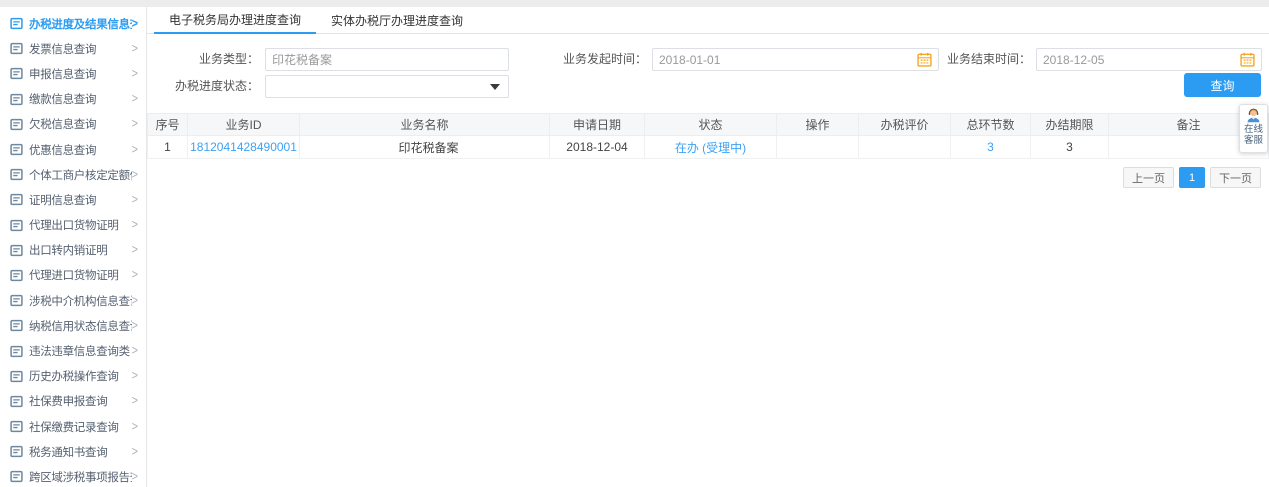 The width and height of the screenshot is (1269, 487). I want to click on sidebar-item-label: 纳税信用状态信息查询, so click(80, 326).